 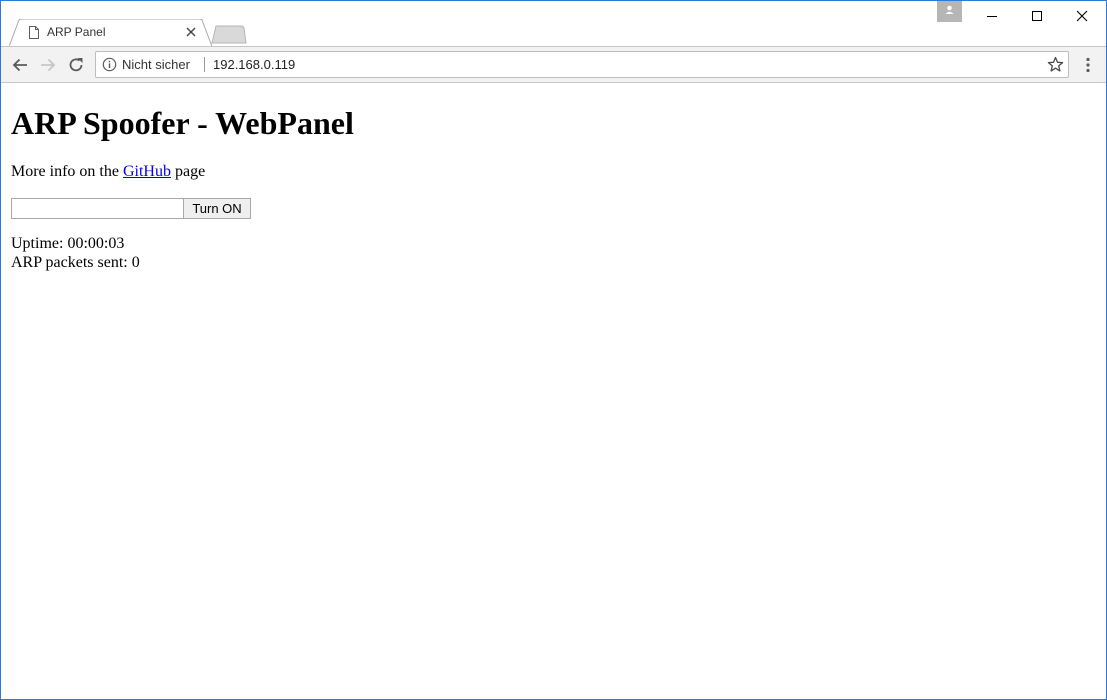 I want to click on arrow-left-icon, so click(x=20, y=65).